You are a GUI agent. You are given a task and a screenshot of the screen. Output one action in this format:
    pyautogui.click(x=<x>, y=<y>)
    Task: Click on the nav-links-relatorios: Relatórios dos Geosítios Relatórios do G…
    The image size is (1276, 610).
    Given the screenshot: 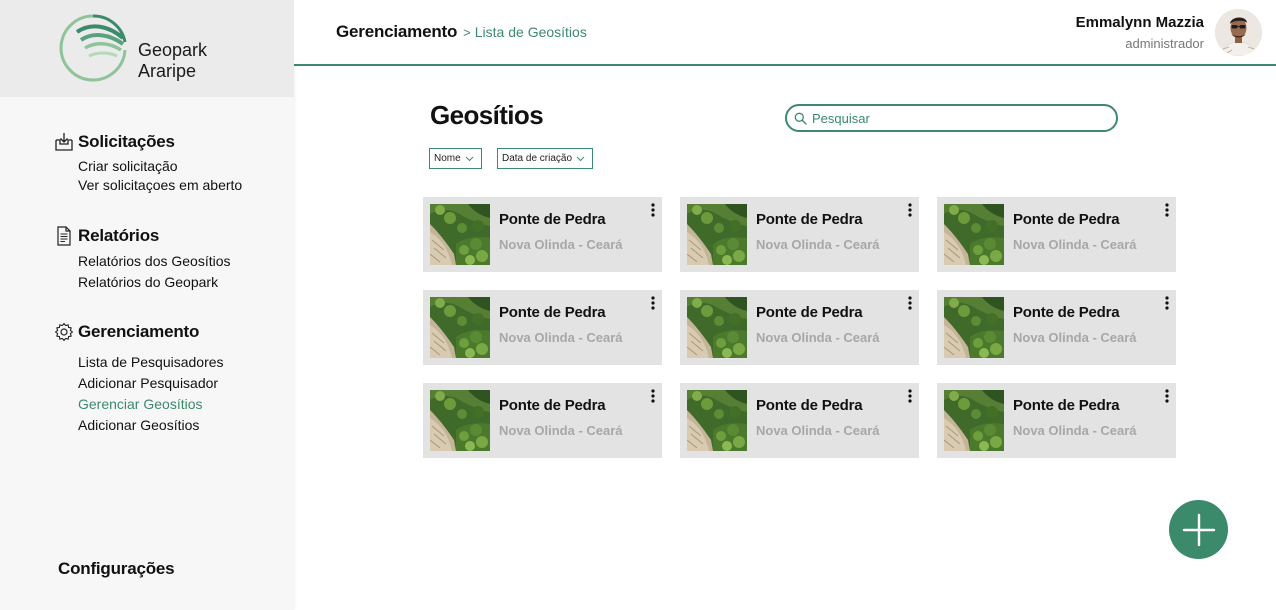 What is the action you would take?
    pyautogui.click(x=154, y=272)
    